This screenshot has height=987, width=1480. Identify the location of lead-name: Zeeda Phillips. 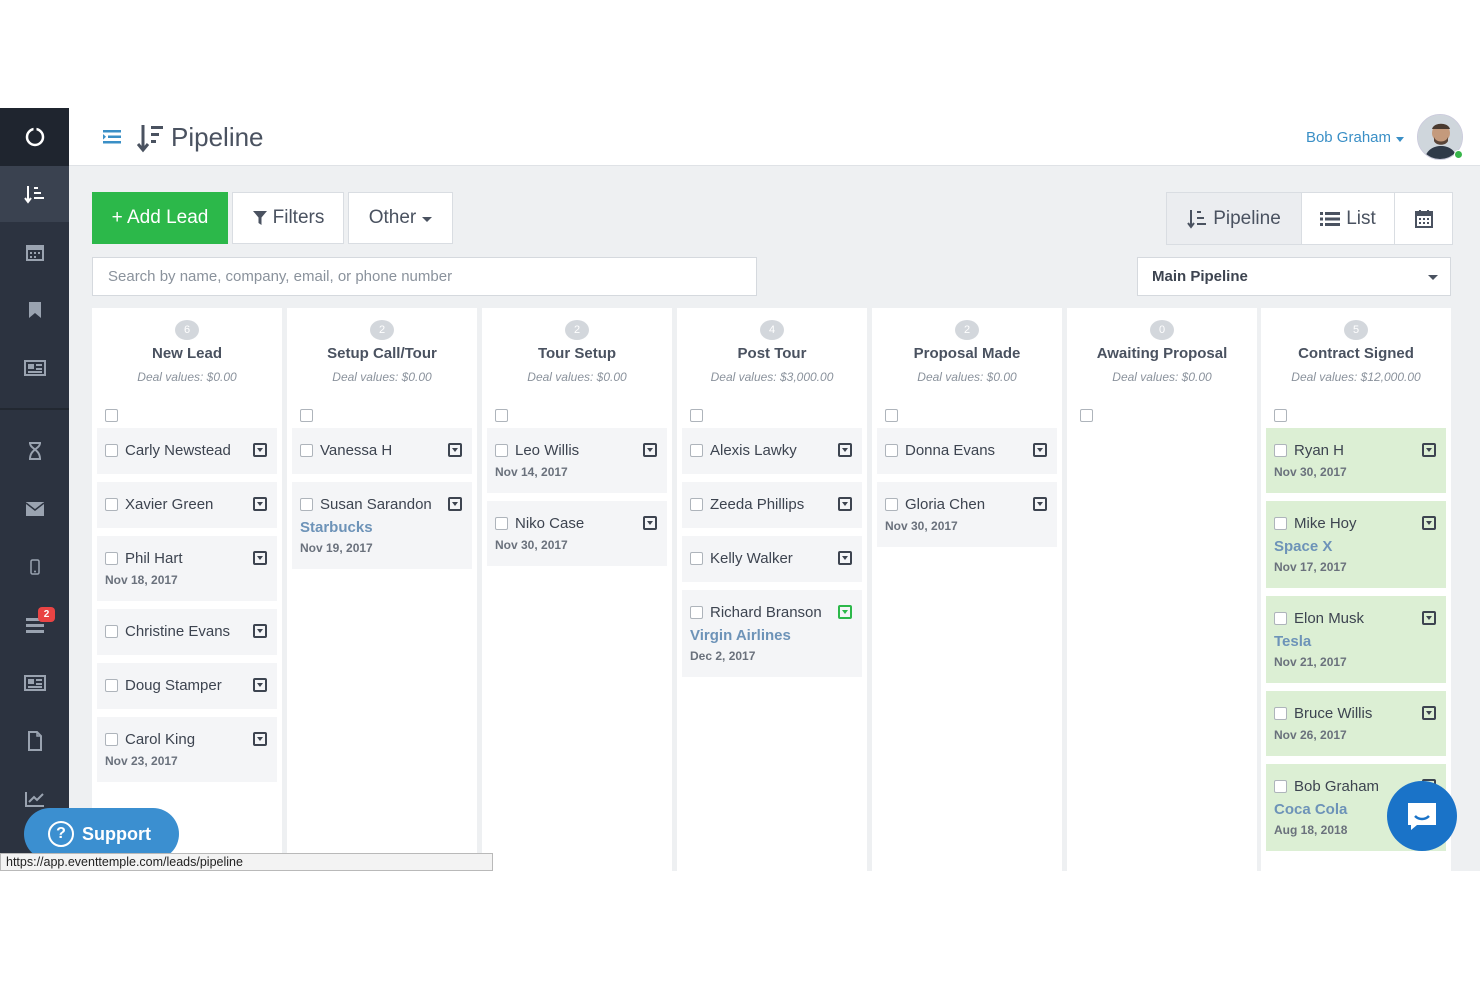
(774, 504).